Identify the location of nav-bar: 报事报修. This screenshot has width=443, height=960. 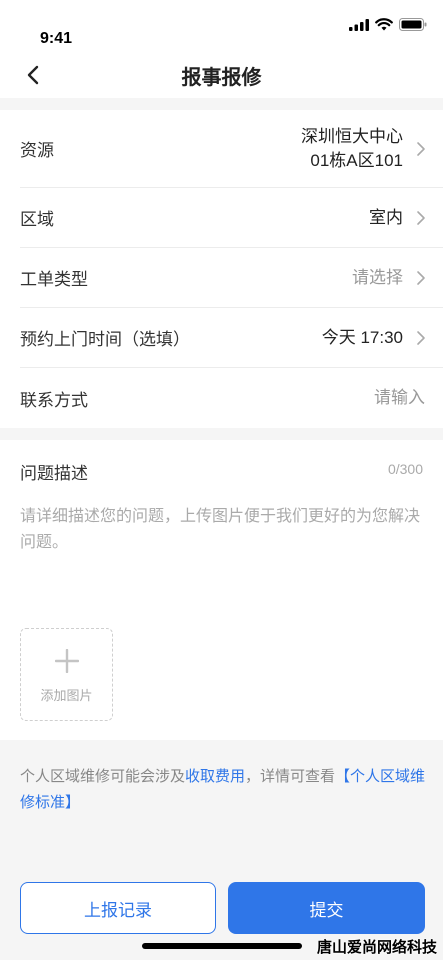
(221, 74).